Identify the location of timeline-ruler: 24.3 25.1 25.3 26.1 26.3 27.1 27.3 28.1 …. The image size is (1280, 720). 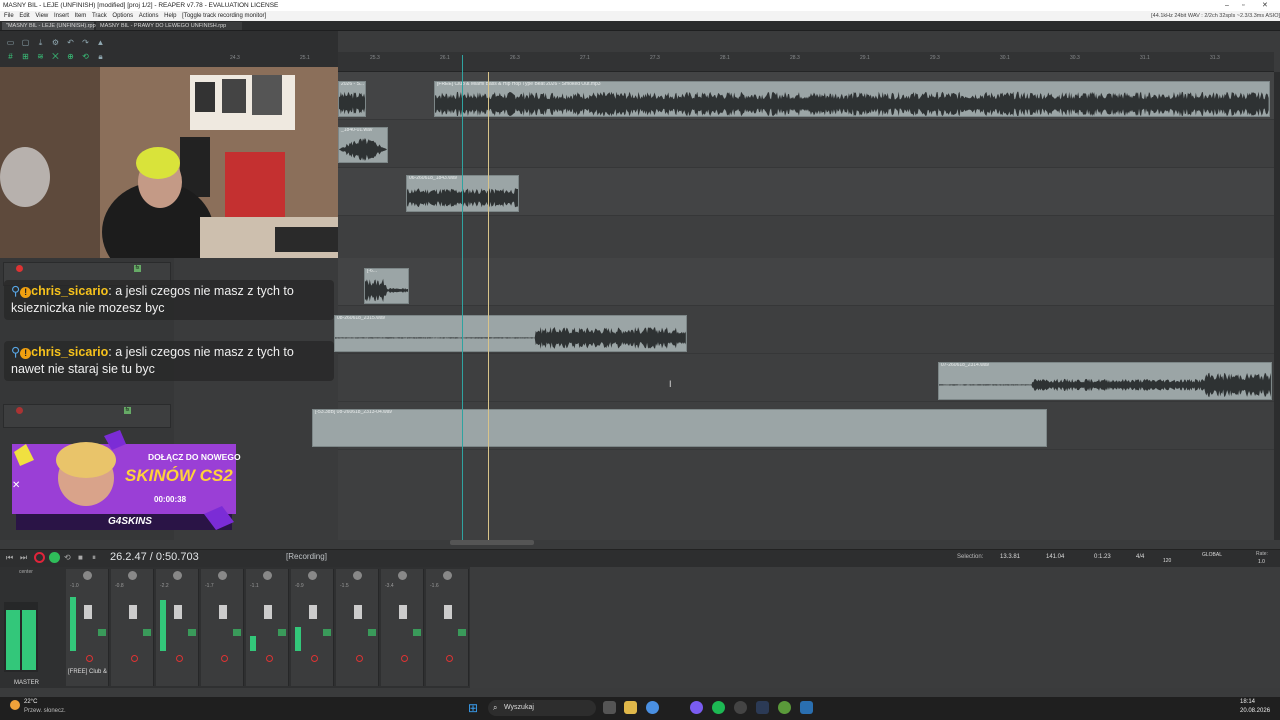
(752, 62).